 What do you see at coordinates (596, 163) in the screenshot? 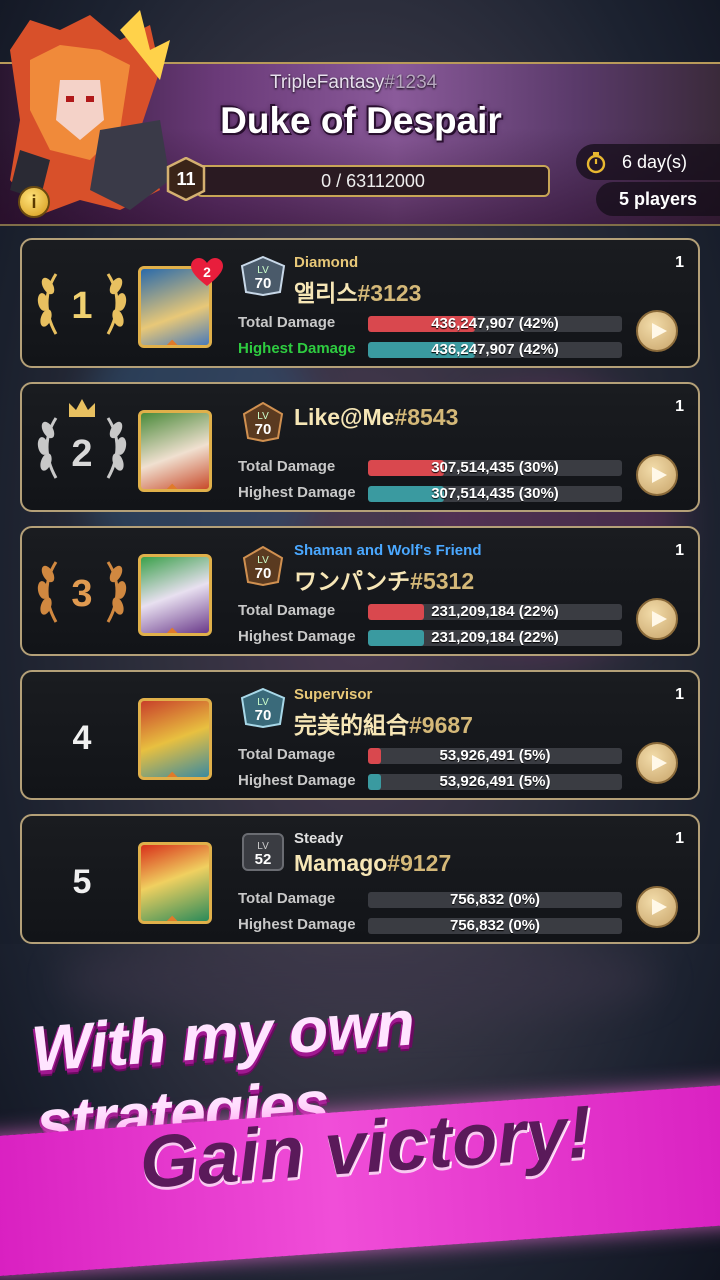
I see `stopwatch-icon` at bounding box center [596, 163].